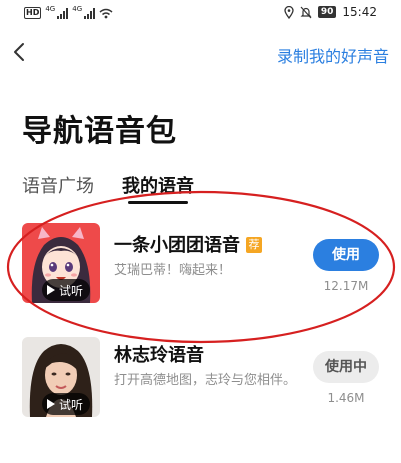 The image size is (401, 463). Describe the element at coordinates (173, 270) in the screenshot. I see `voice-description: 艾瑞巴蒂！嗨起来！` at that location.